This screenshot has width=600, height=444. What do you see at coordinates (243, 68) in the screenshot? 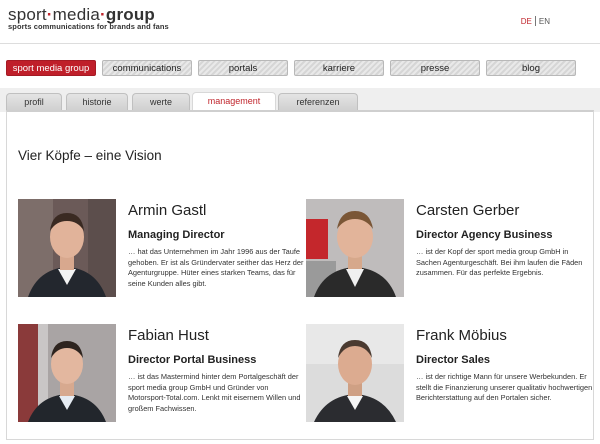
I see `nav-portals: portals` at bounding box center [243, 68].